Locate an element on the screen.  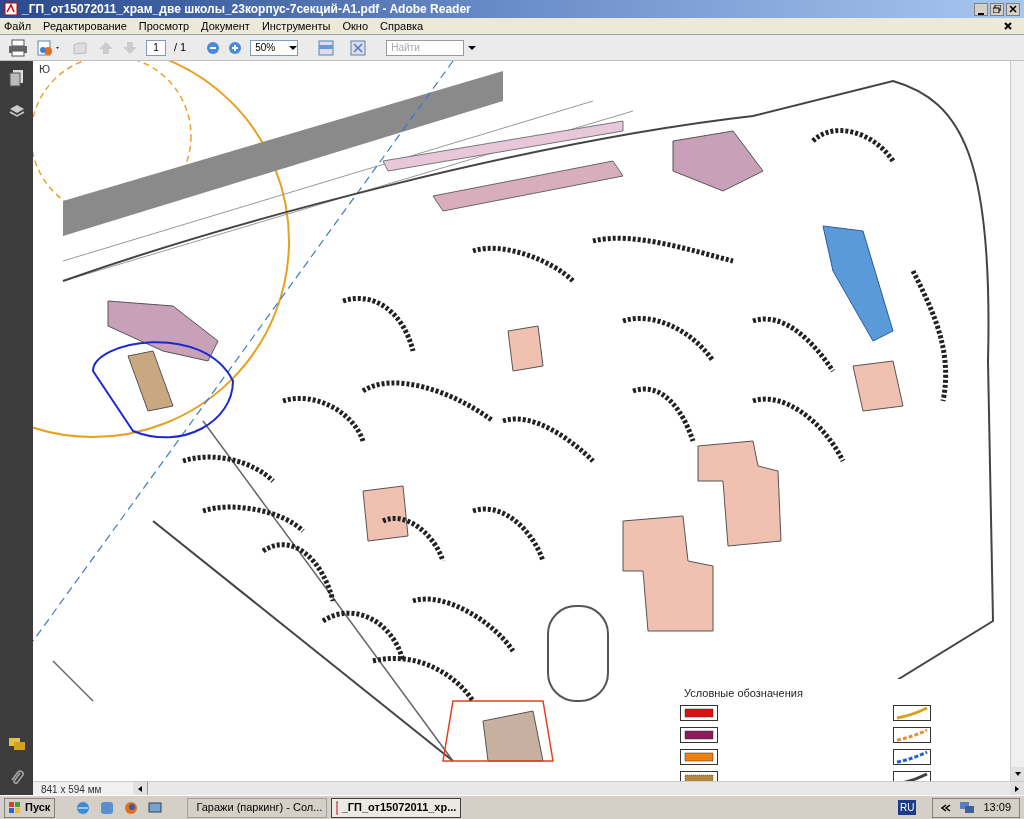
windows-logo-icon is located at coordinates (15, 807).